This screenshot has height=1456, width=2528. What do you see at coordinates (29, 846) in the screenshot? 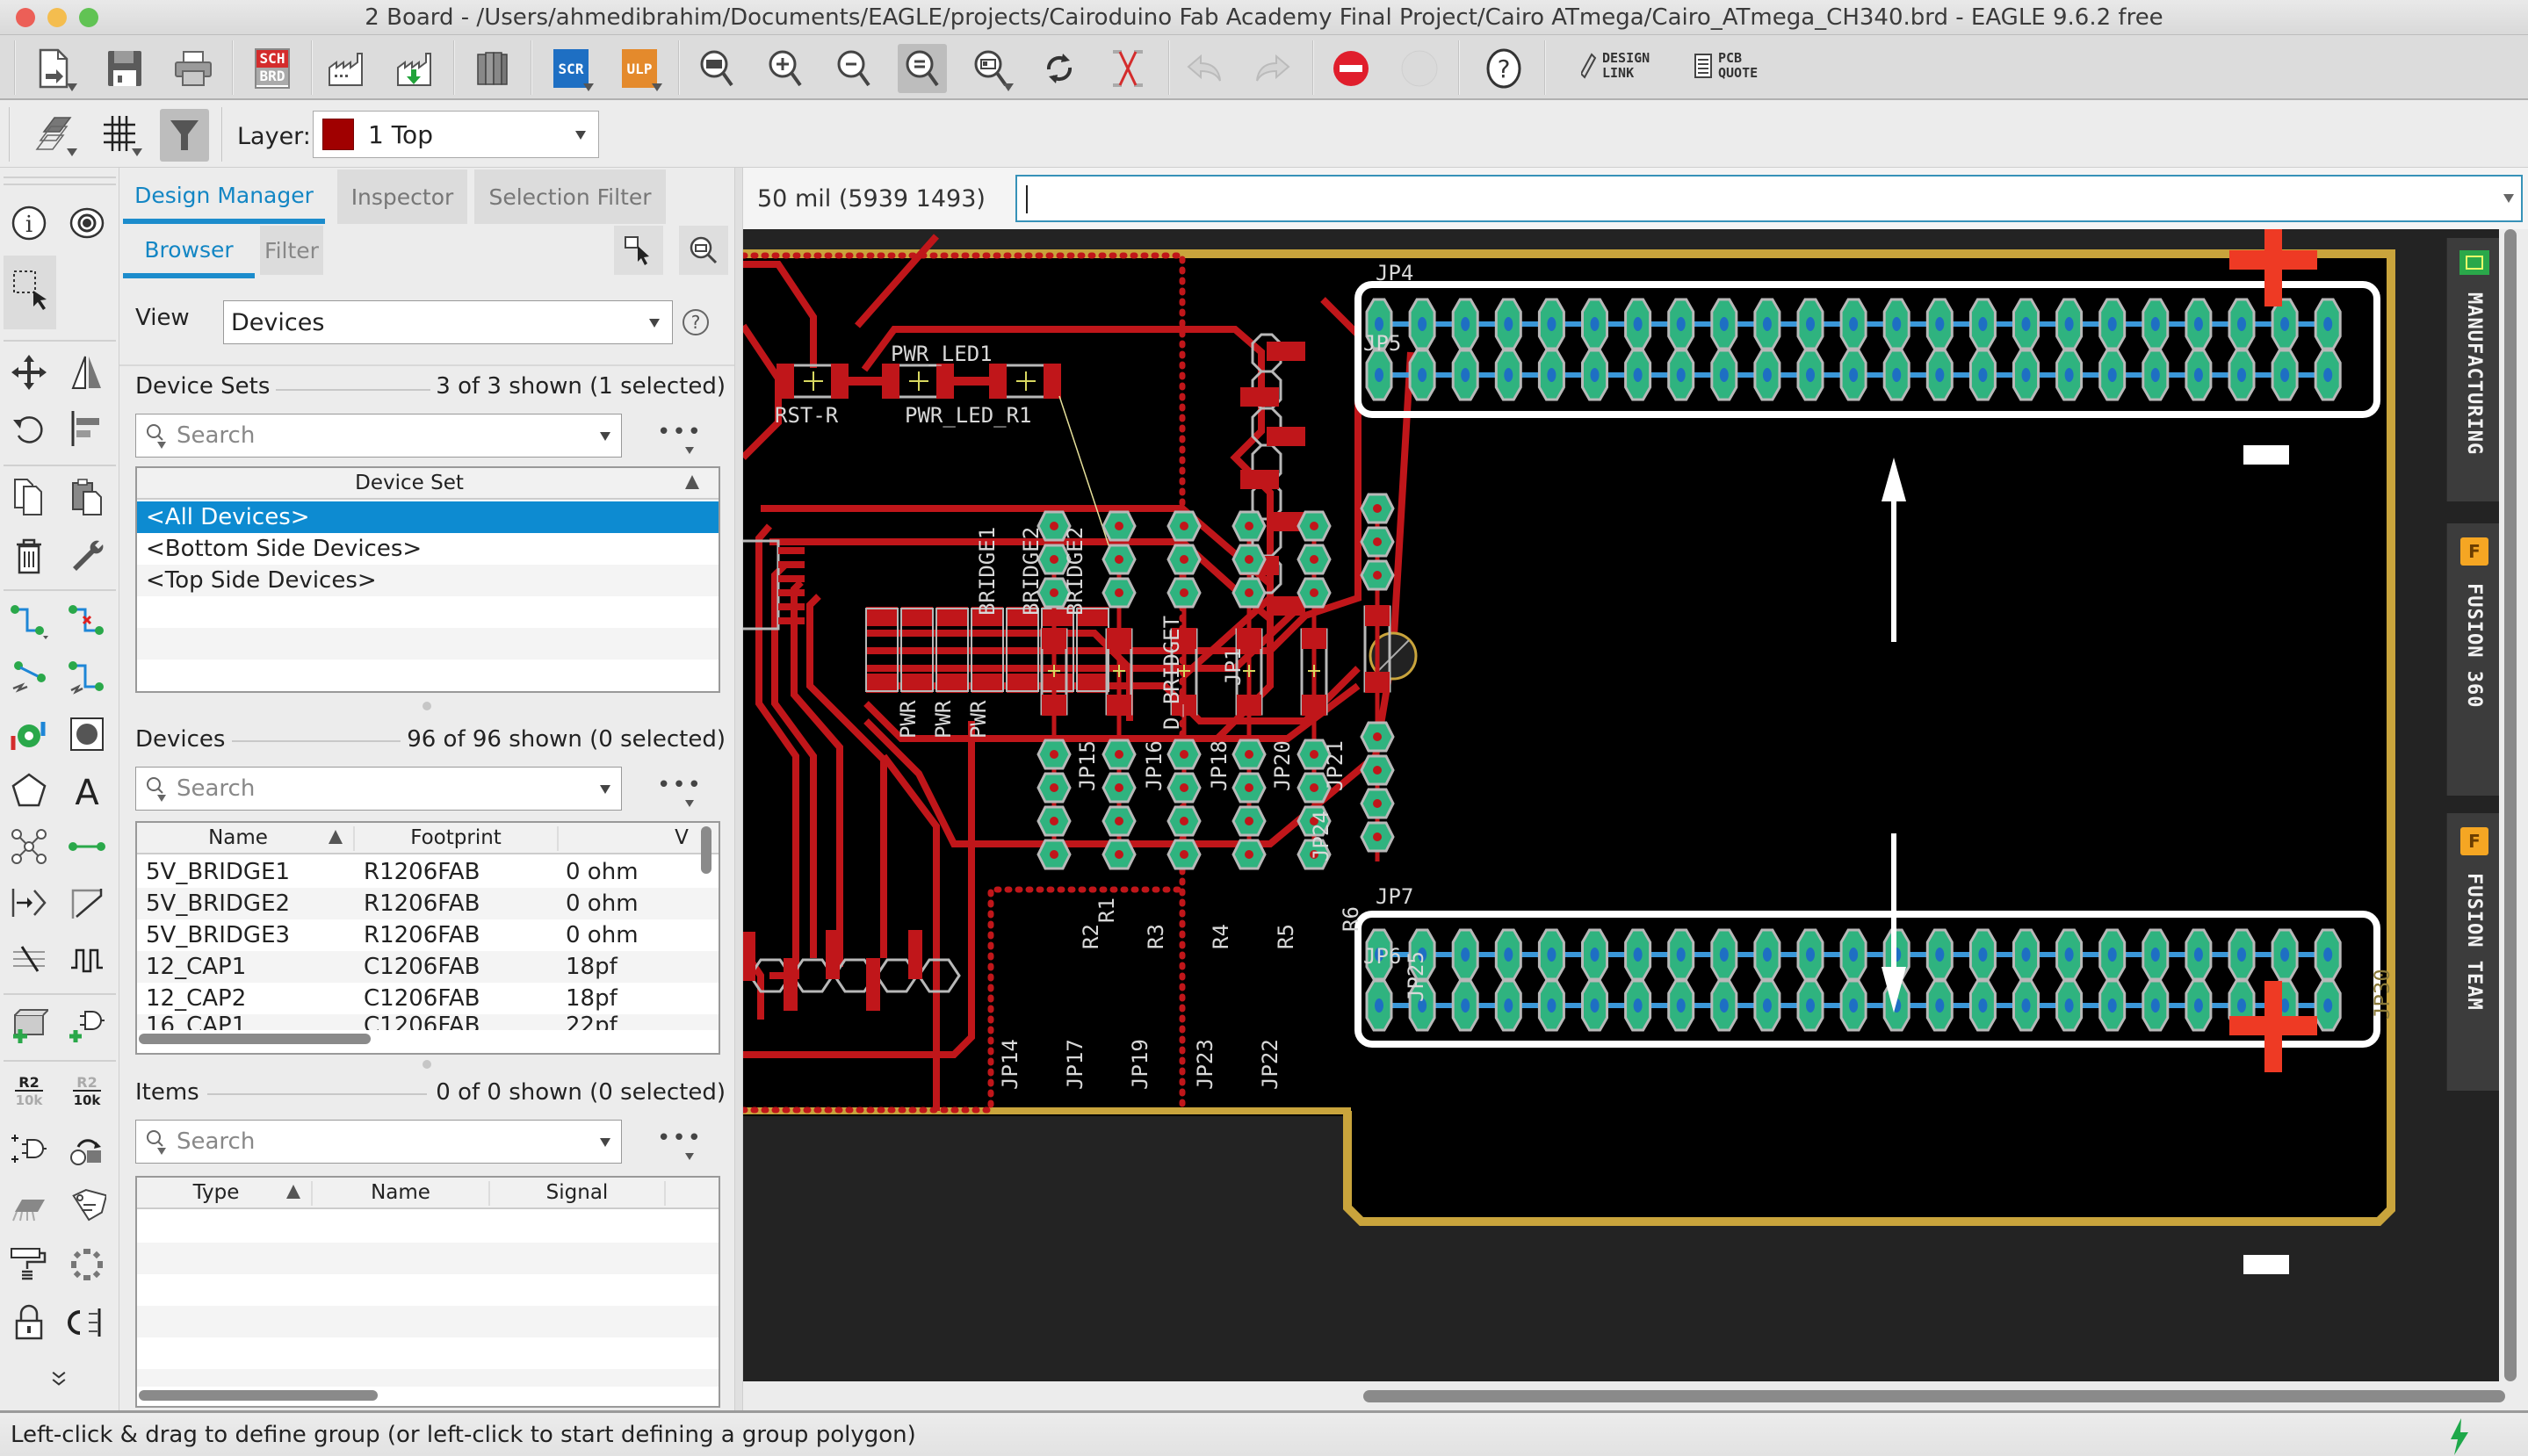
I see `signal-button` at bounding box center [29, 846].